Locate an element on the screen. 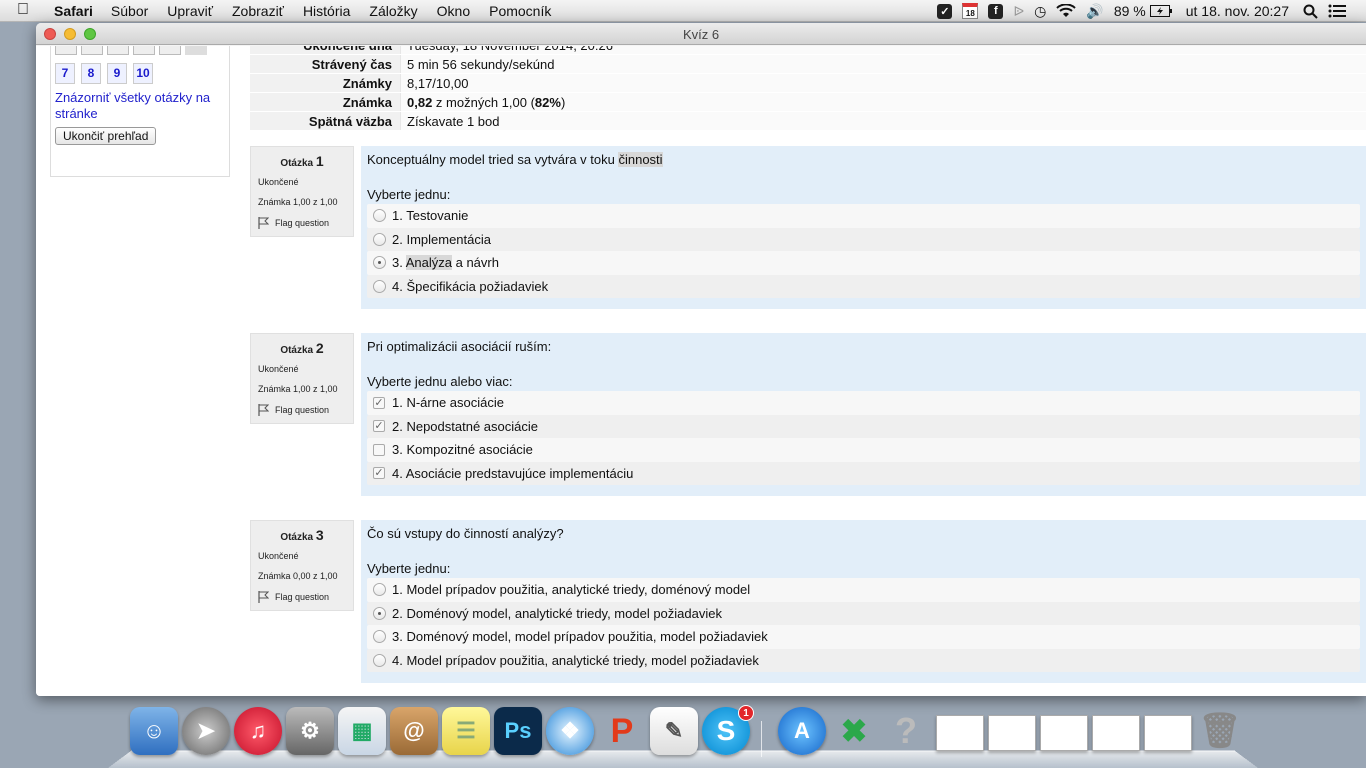  summary-value: Získavate 1 bod is located at coordinates (883, 121).